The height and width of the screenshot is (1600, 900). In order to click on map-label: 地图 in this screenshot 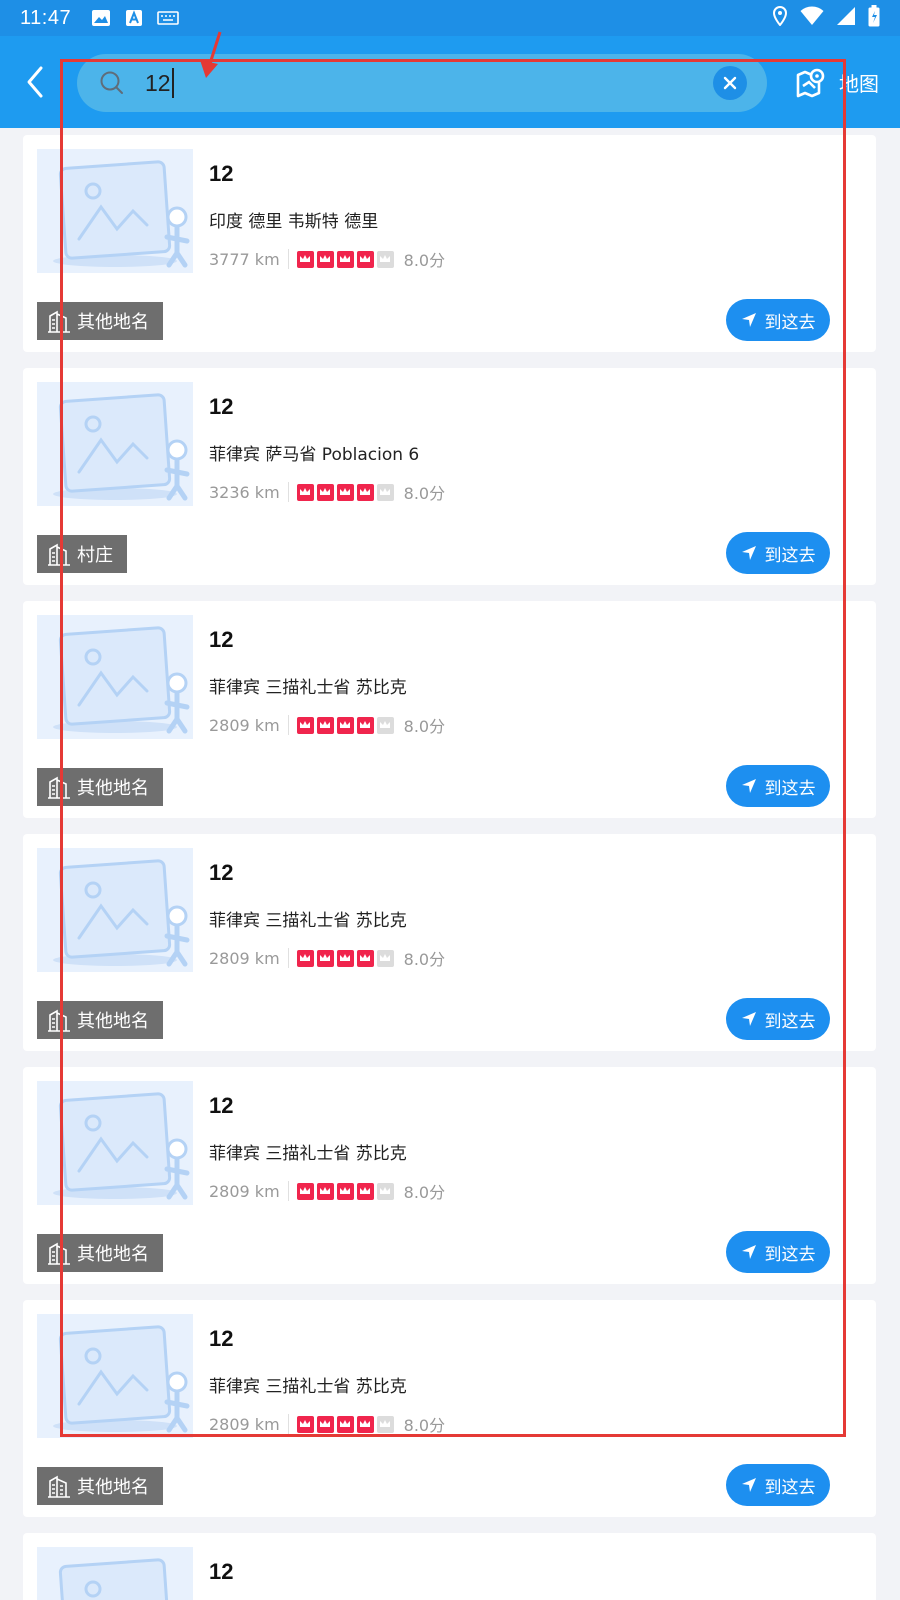, I will do `click(859, 83)`.